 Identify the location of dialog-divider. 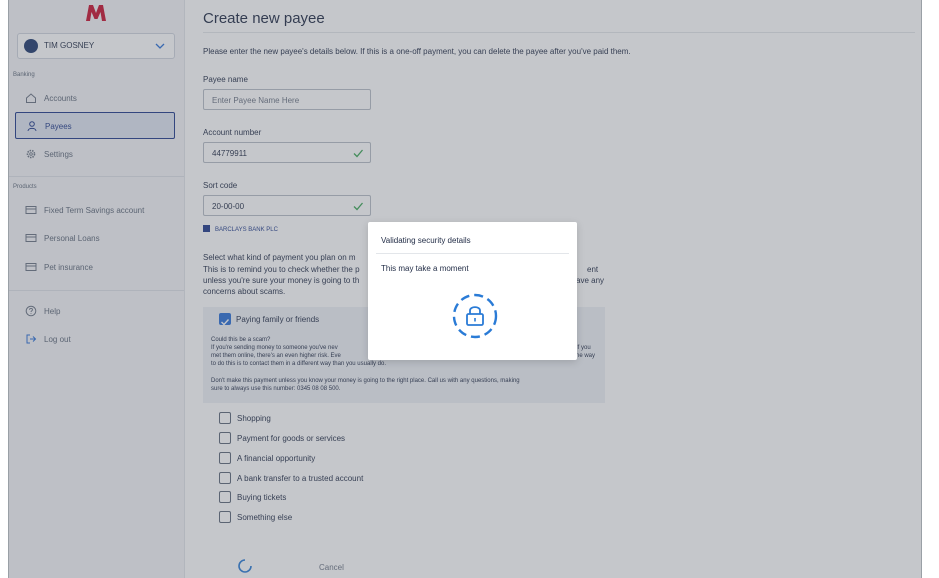
(472, 253).